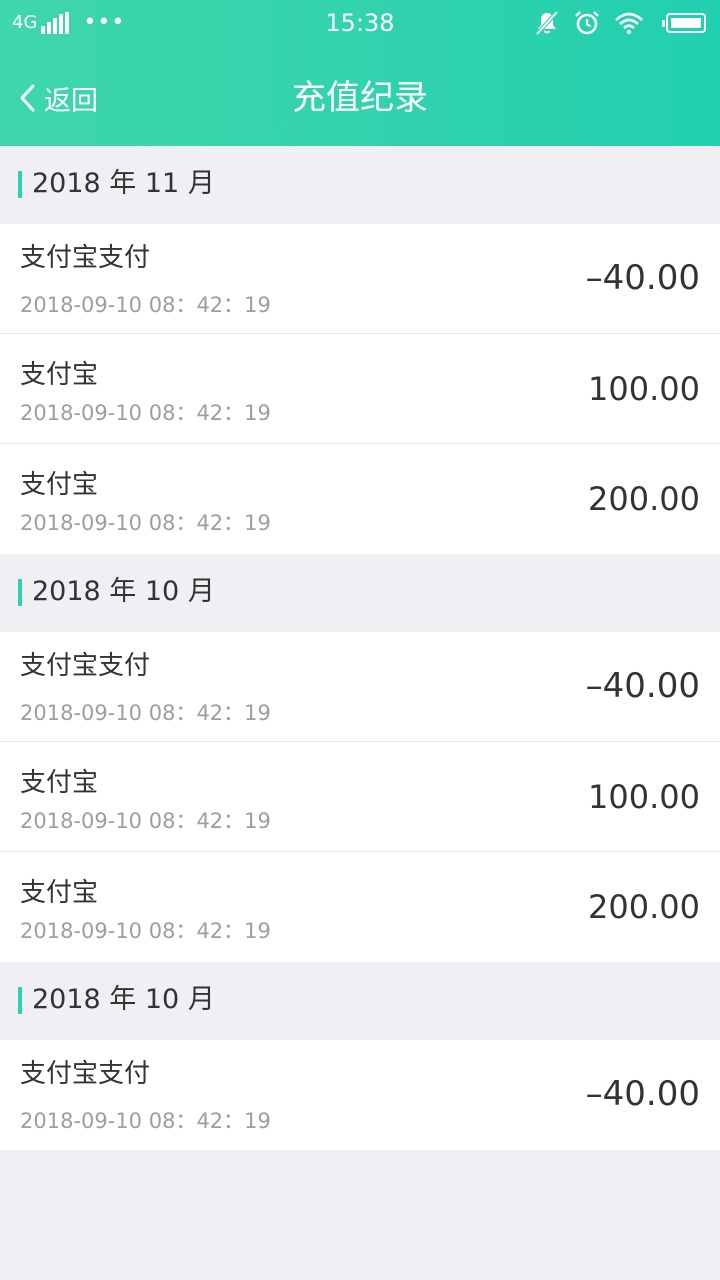  What do you see at coordinates (360, 185) in the screenshot?
I see `month-header: 2018 年 11 月` at bounding box center [360, 185].